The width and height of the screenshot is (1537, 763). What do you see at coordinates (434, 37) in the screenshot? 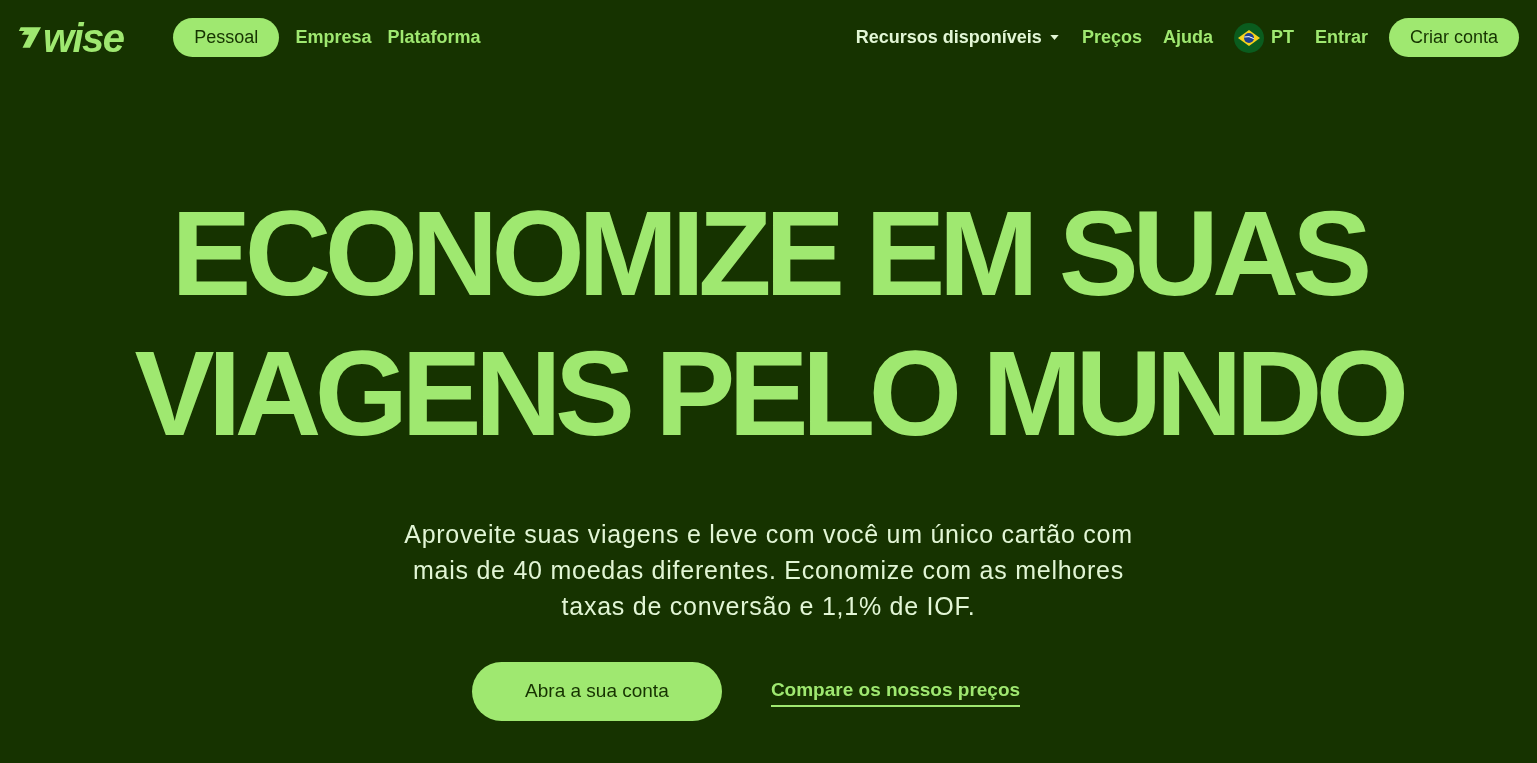
I see `nav-tab: Plataforma` at bounding box center [434, 37].